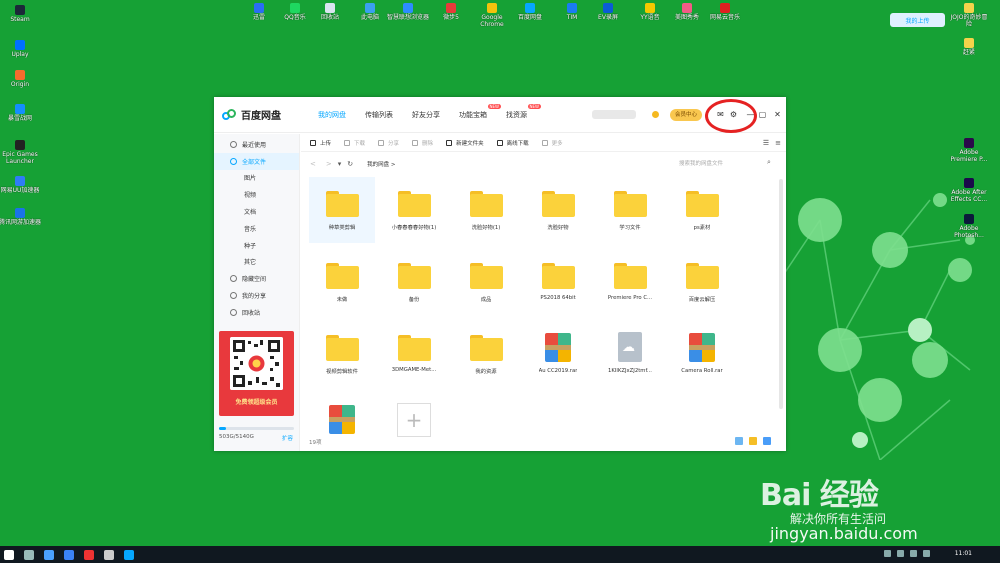 This screenshot has width=1000, height=563. What do you see at coordinates (414, 426) in the screenshot?
I see `file-item: +` at bounding box center [414, 426].